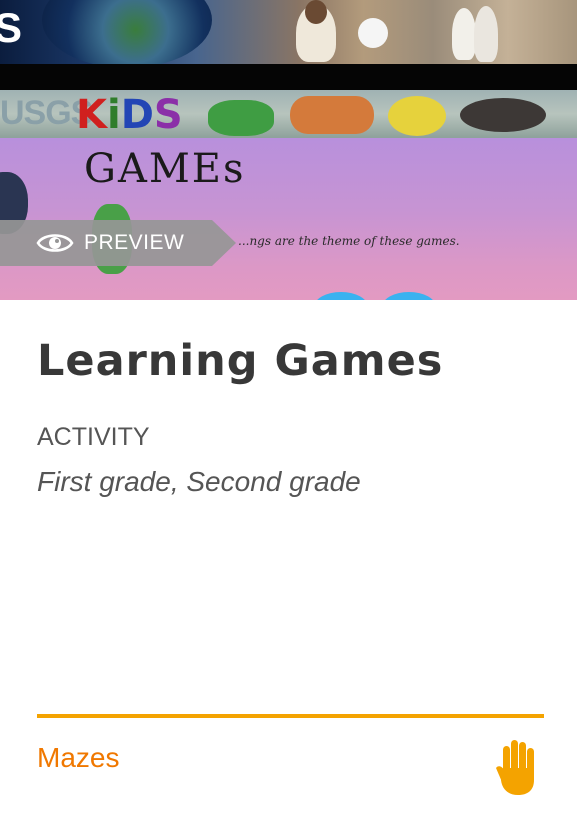 This screenshot has height=839, width=577. I want to click on logo-fragment: S, so click(11, 27).